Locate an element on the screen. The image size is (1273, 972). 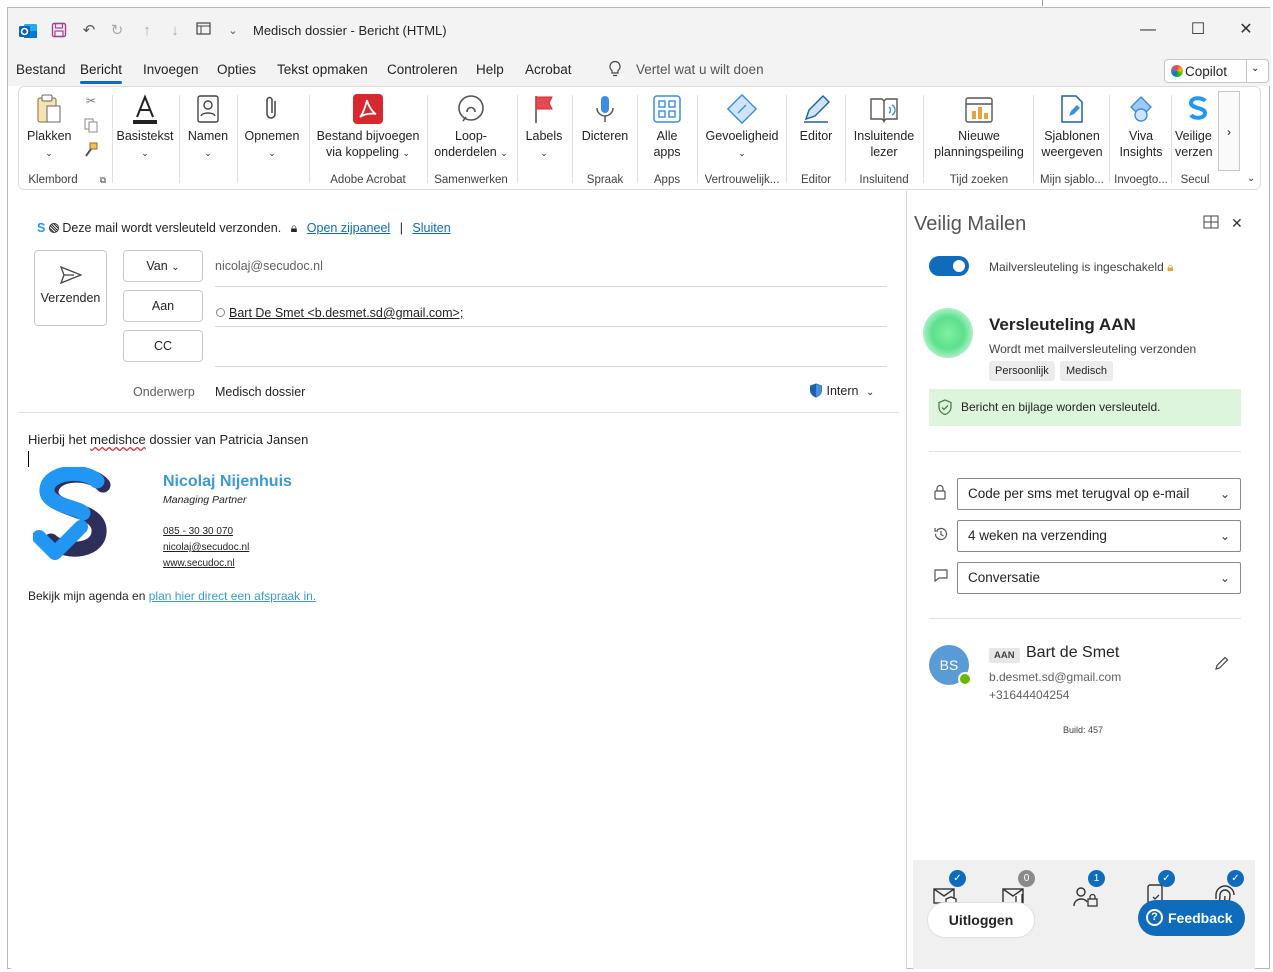
tab-help: Help is located at coordinates (490, 69).